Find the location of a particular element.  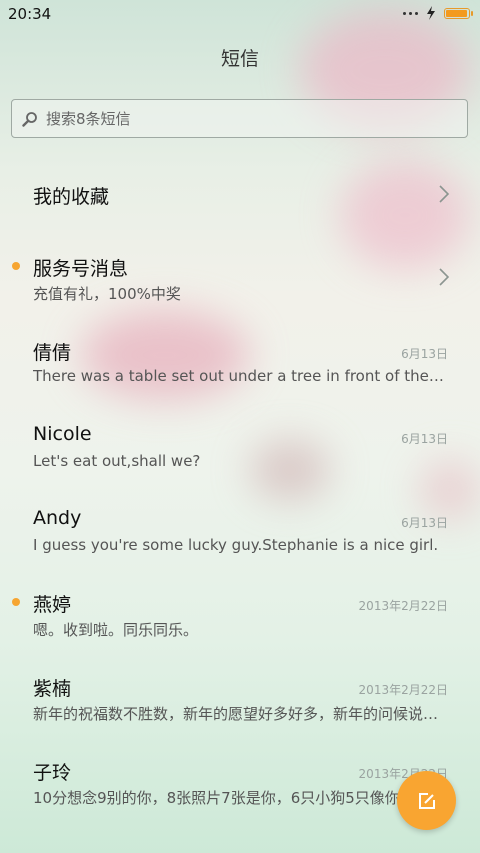

message-snippet: 嗯。收到啦。同乐同乐。 is located at coordinates (116, 630).